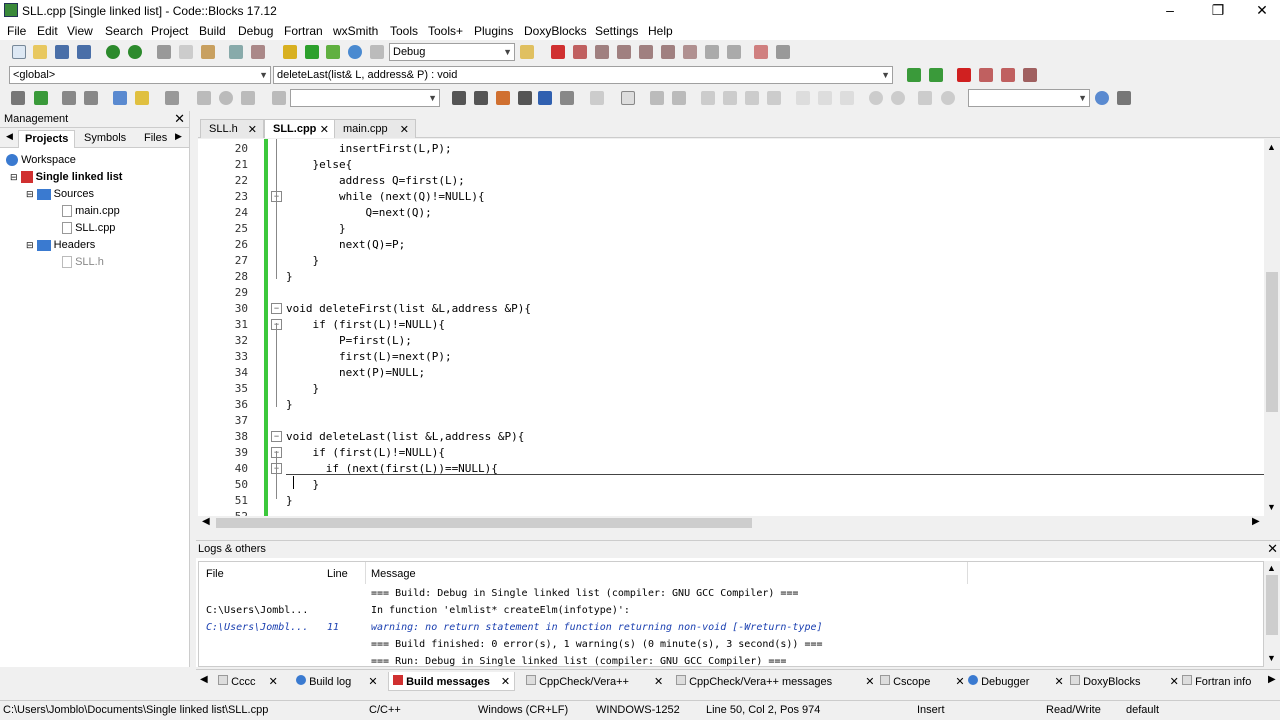 The image size is (1280, 720). Describe the element at coordinates (847, 98) in the screenshot. I see `box-widget-icon` at that location.